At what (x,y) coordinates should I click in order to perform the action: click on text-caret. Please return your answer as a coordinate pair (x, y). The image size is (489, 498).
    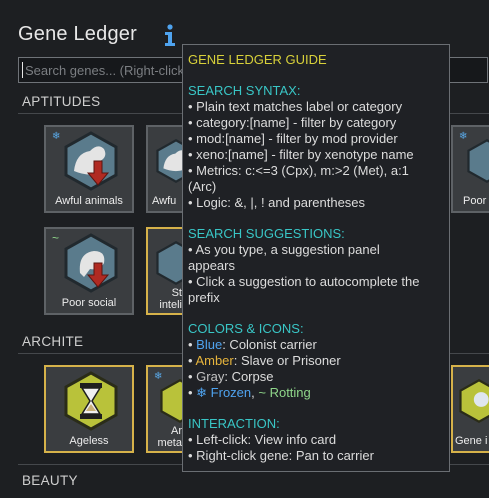
    Looking at the image, I should click on (22, 70).